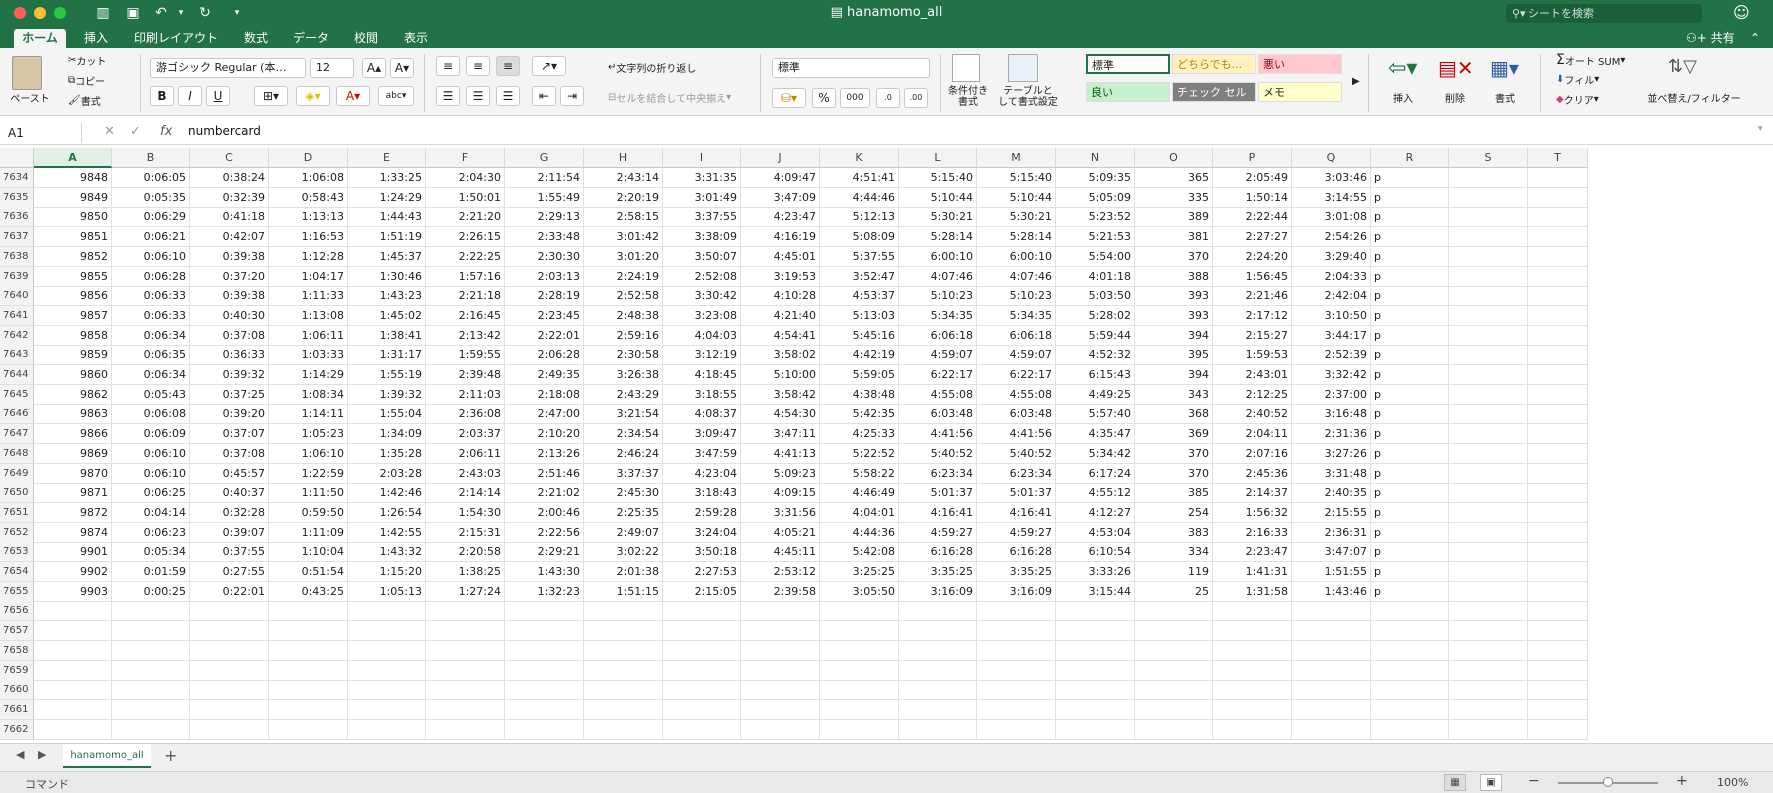  I want to click on cell: 5:09:35, so click(1095, 178).